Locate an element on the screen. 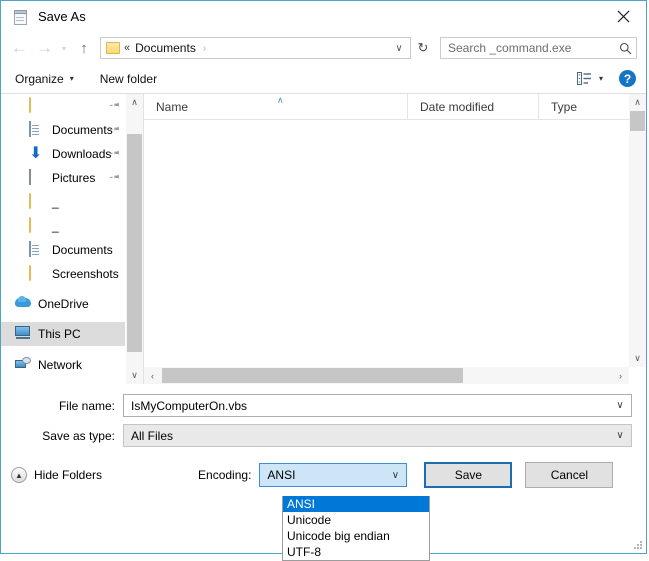 The height and width of the screenshot is (561, 649). filetype-select: All Files ∨ is located at coordinates (377, 435).